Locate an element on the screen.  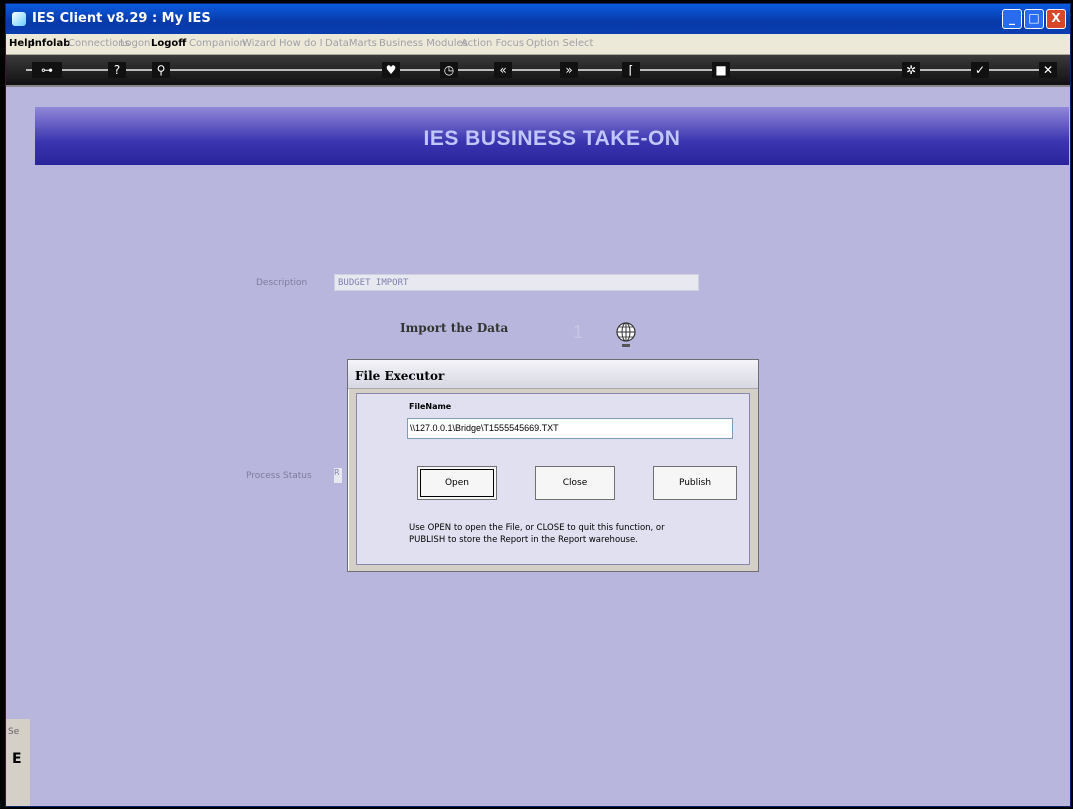
app-icon is located at coordinates (19, 19).